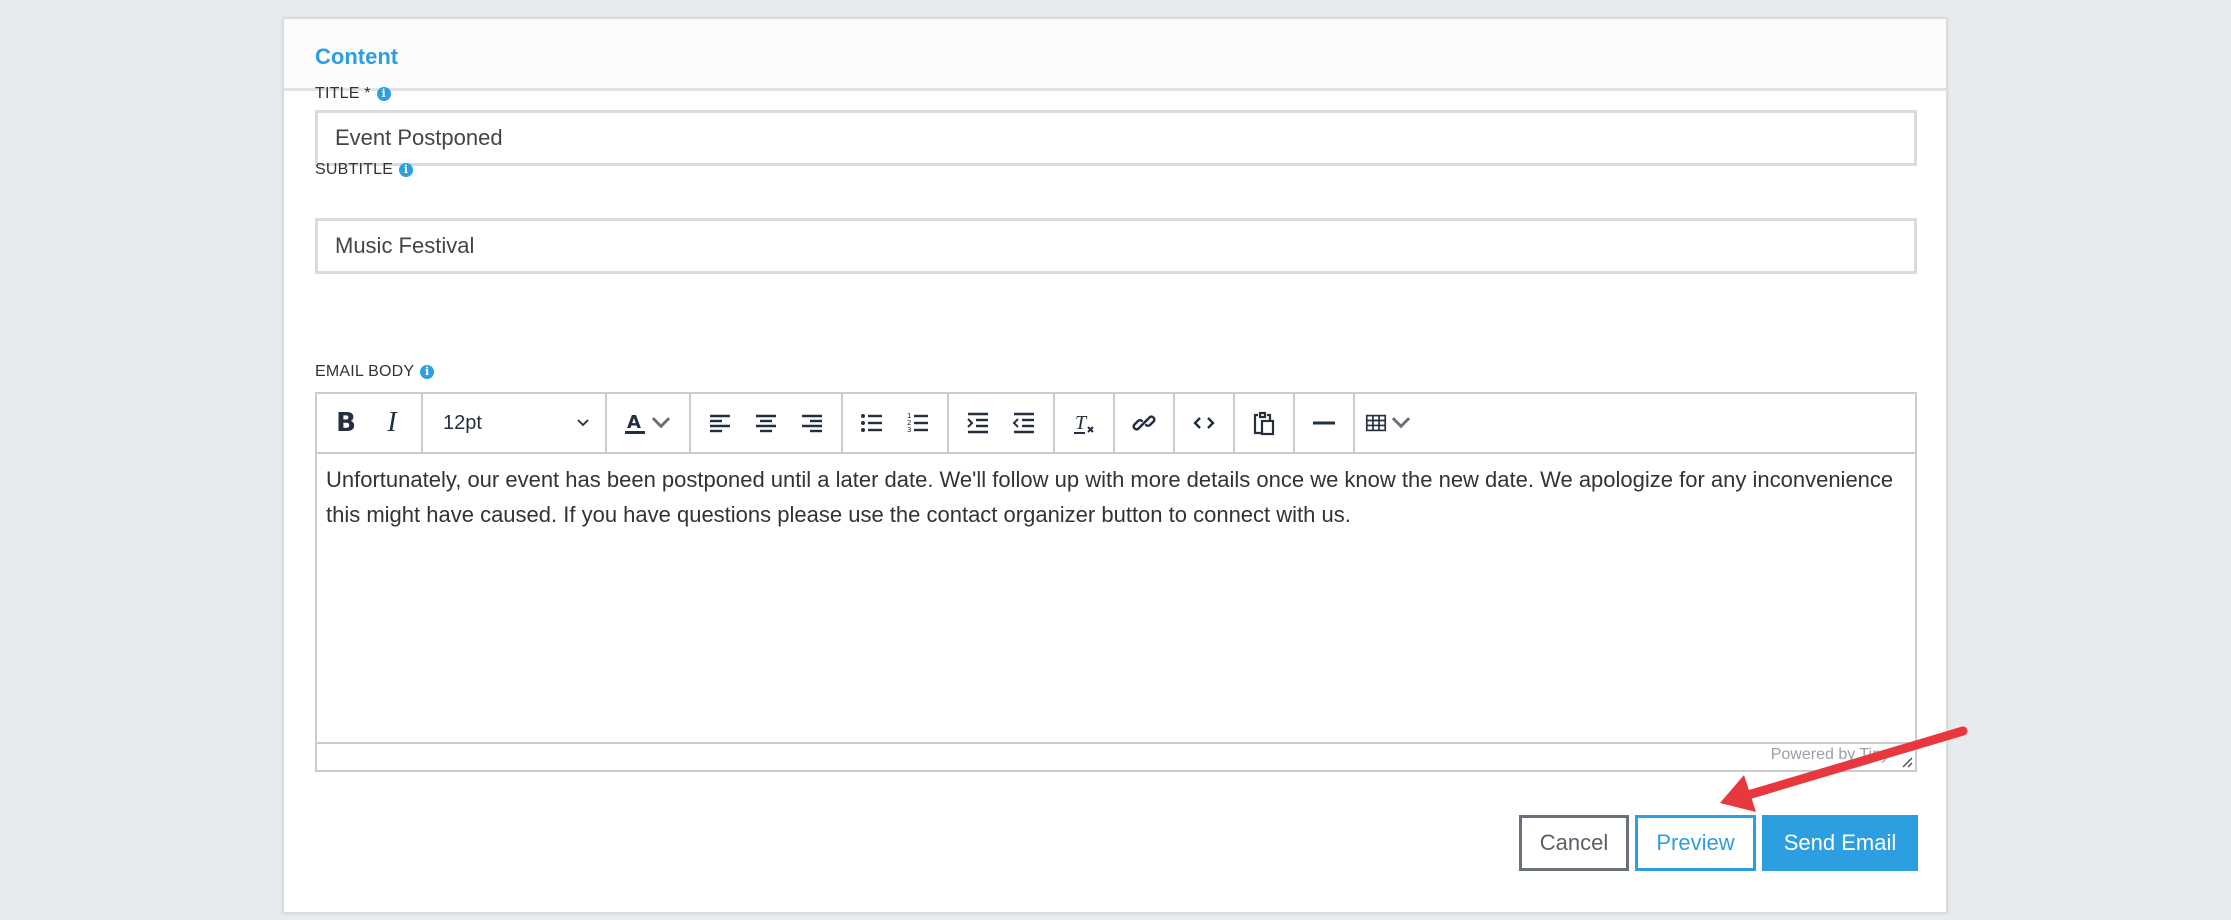 This screenshot has width=2231, height=920. What do you see at coordinates (1116, 138) in the screenshot?
I see `title-input` at bounding box center [1116, 138].